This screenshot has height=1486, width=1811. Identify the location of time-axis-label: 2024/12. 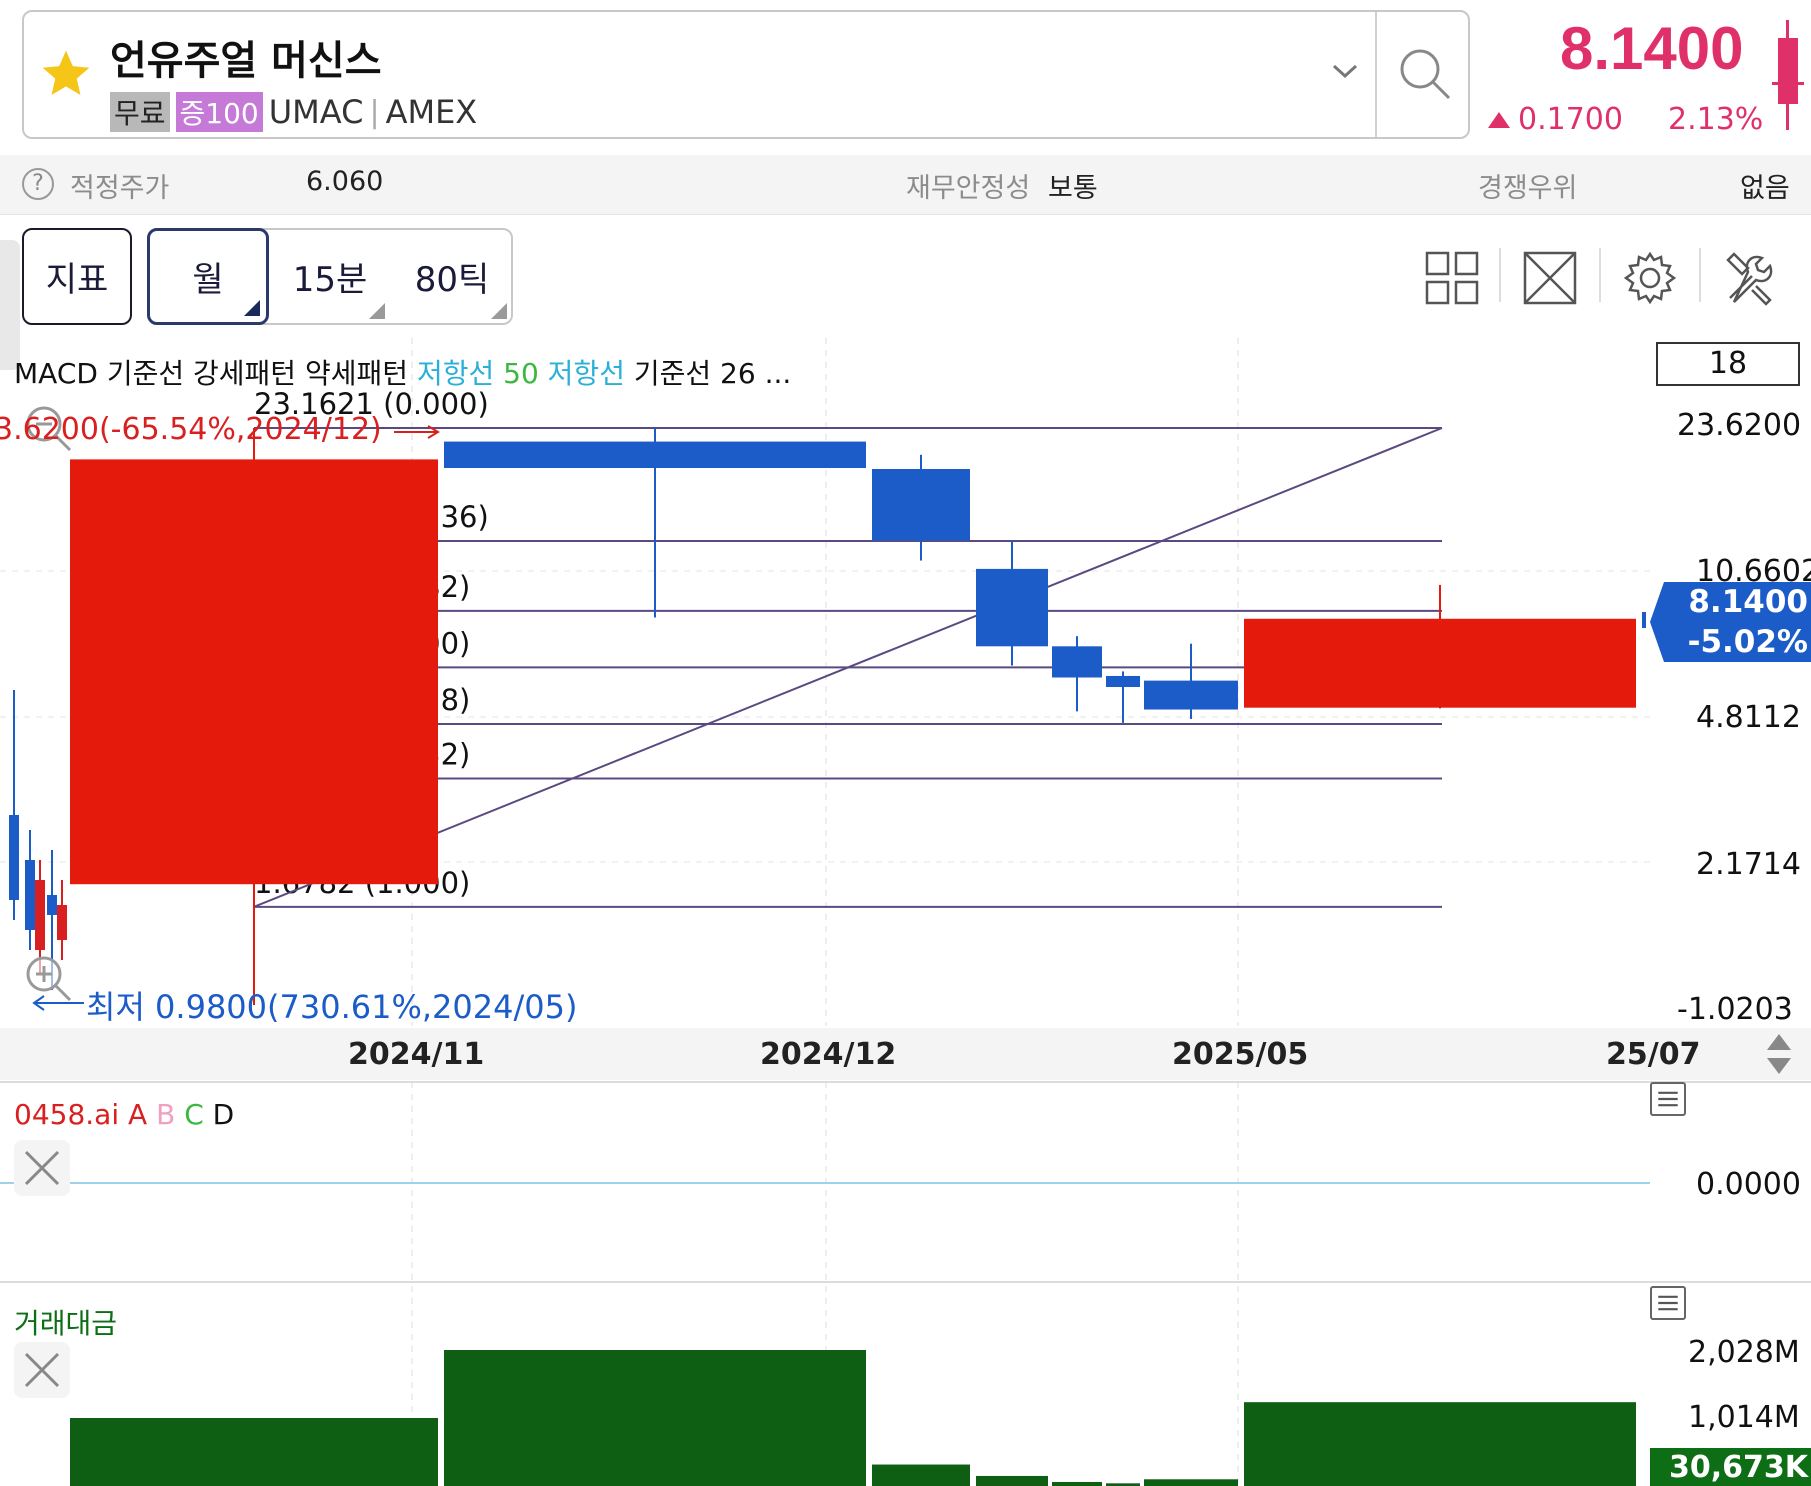
(828, 1054).